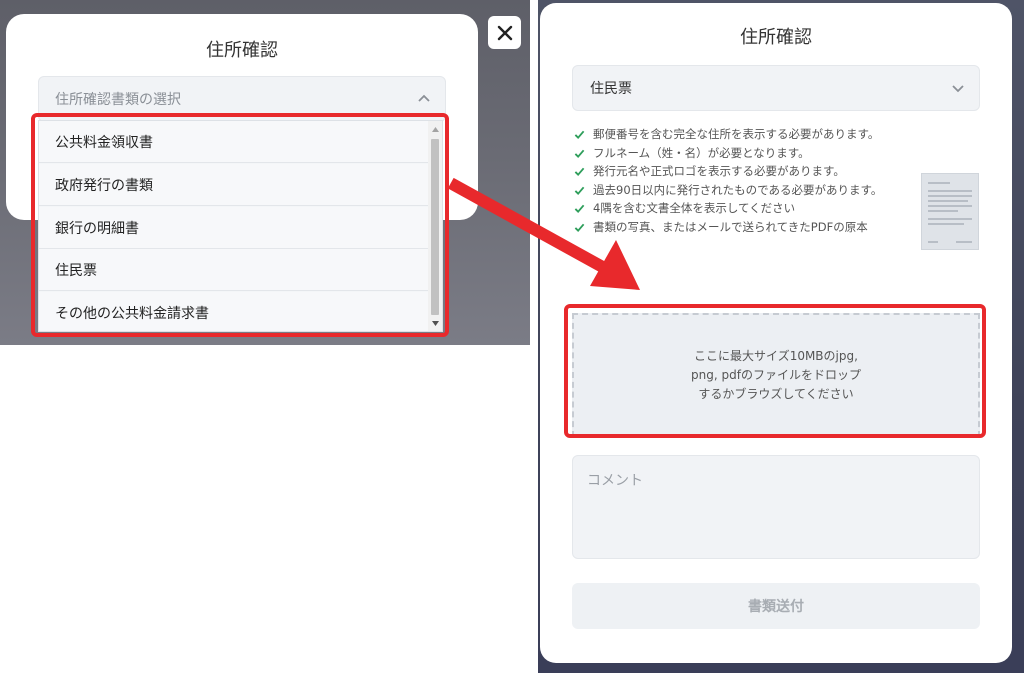 Image resolution: width=1024 pixels, height=673 pixels. What do you see at coordinates (234, 311) in the screenshot?
I see `dropdown-option: その他の公共料金請求書` at bounding box center [234, 311].